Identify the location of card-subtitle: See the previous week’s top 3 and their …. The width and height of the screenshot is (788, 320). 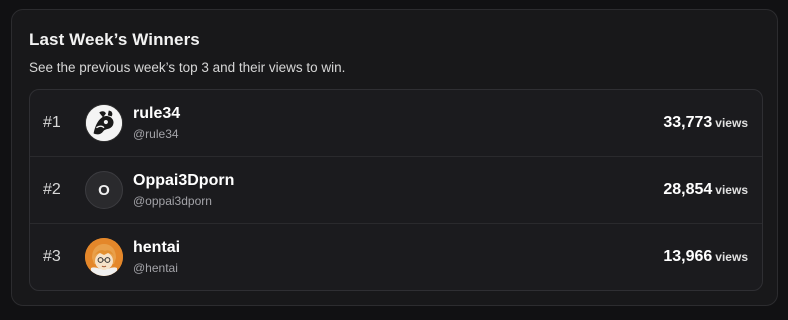
(187, 67).